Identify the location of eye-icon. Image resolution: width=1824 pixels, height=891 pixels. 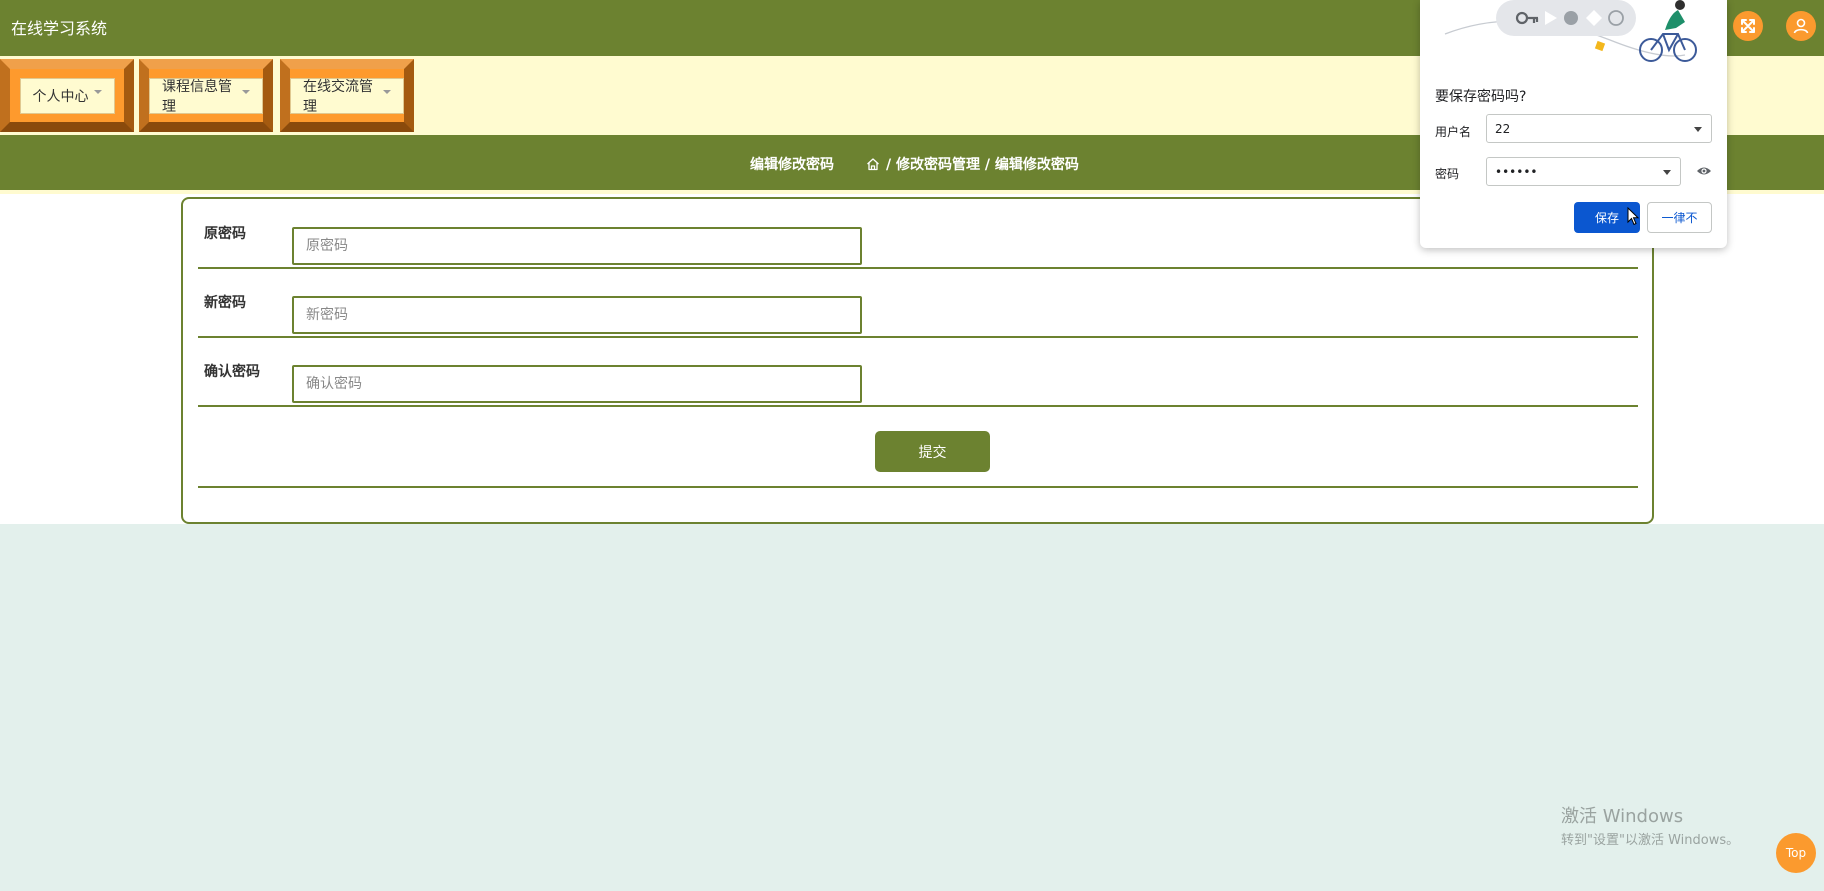
(1704, 171).